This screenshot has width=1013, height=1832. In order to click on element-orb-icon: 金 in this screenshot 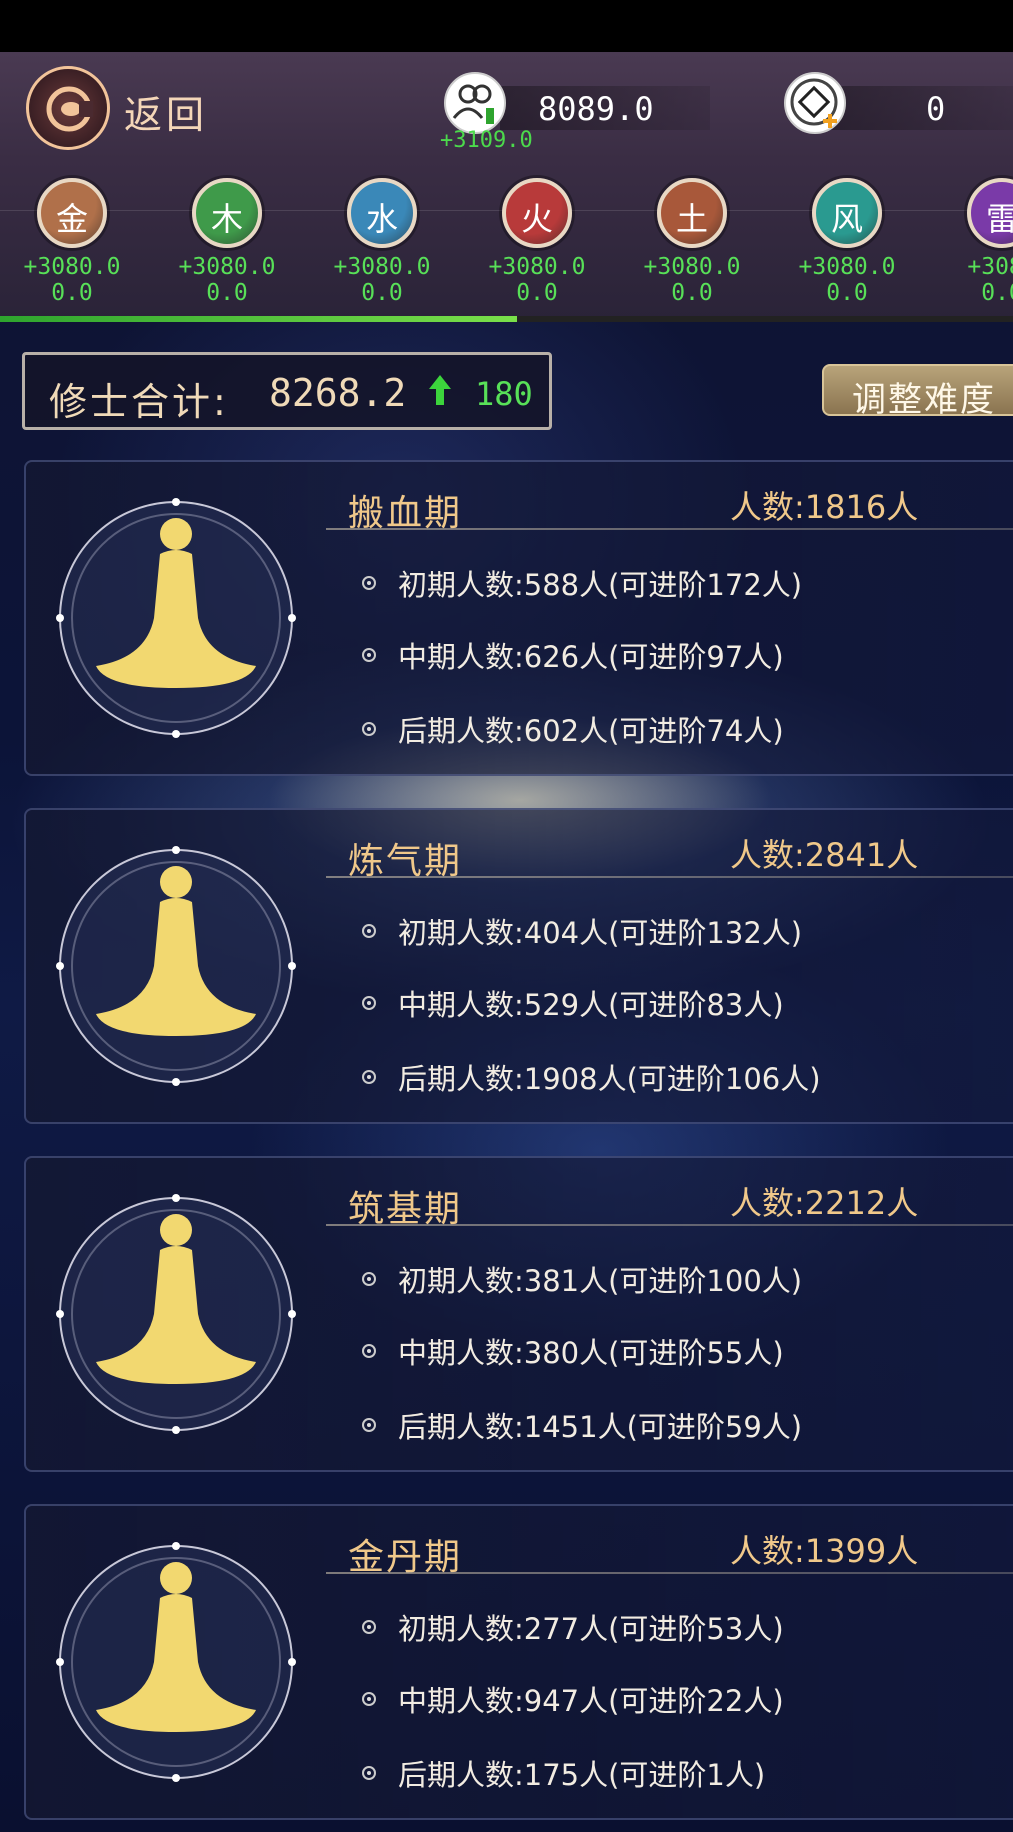, I will do `click(72, 213)`.